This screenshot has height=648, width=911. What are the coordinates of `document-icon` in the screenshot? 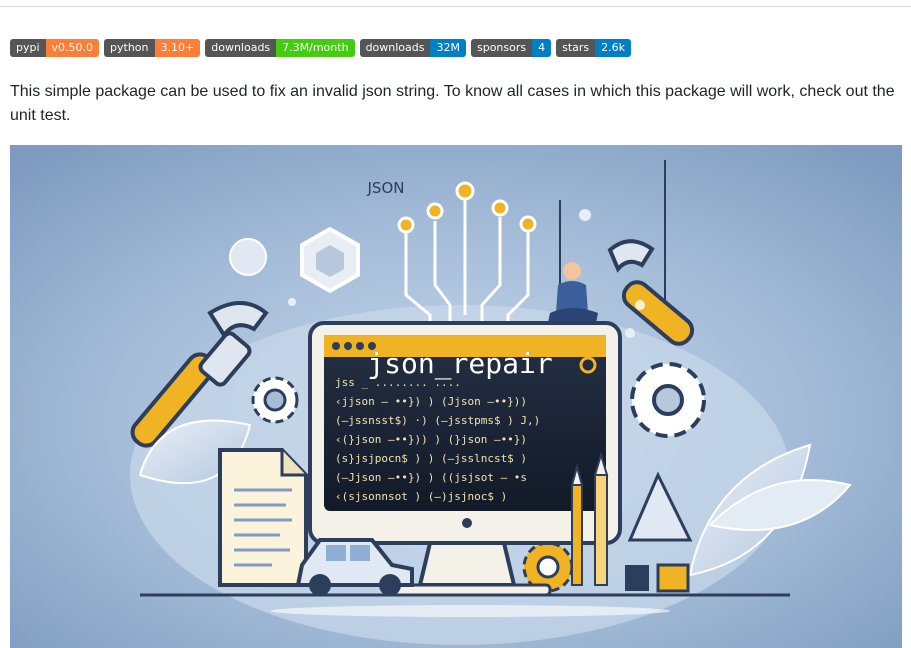 It's located at (263, 517).